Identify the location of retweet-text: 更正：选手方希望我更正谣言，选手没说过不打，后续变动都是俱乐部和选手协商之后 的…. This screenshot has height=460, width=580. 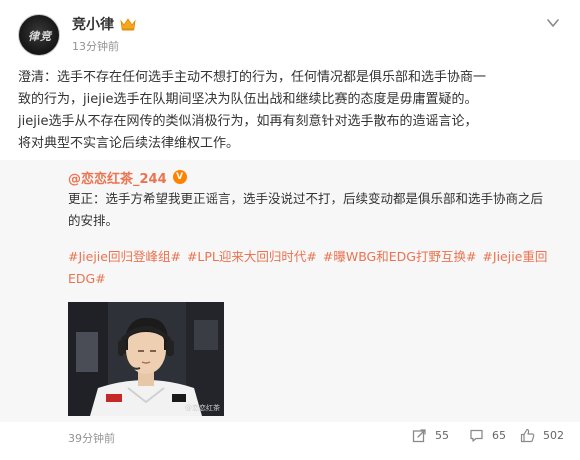
(318, 210).